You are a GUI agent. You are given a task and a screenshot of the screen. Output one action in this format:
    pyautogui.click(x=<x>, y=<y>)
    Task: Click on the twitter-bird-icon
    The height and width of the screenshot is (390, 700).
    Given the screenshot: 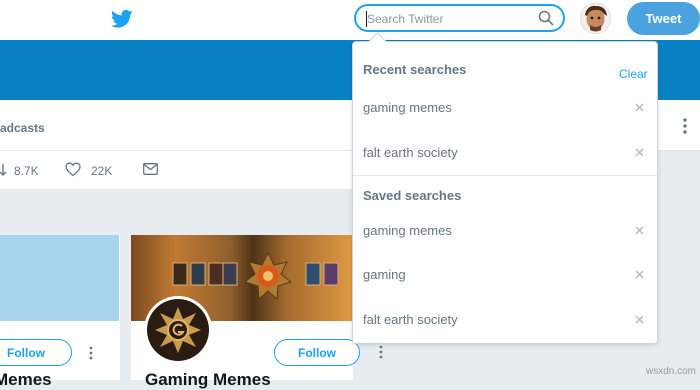 What is the action you would take?
    pyautogui.click(x=122, y=19)
    